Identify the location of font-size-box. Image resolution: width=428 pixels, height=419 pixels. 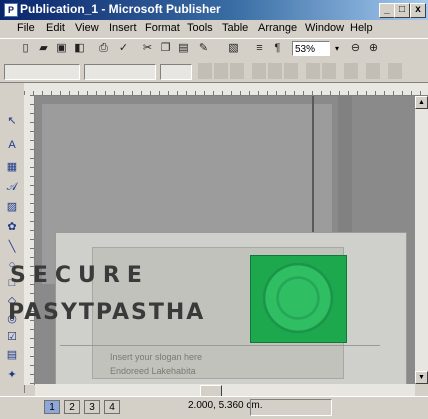
(176, 72).